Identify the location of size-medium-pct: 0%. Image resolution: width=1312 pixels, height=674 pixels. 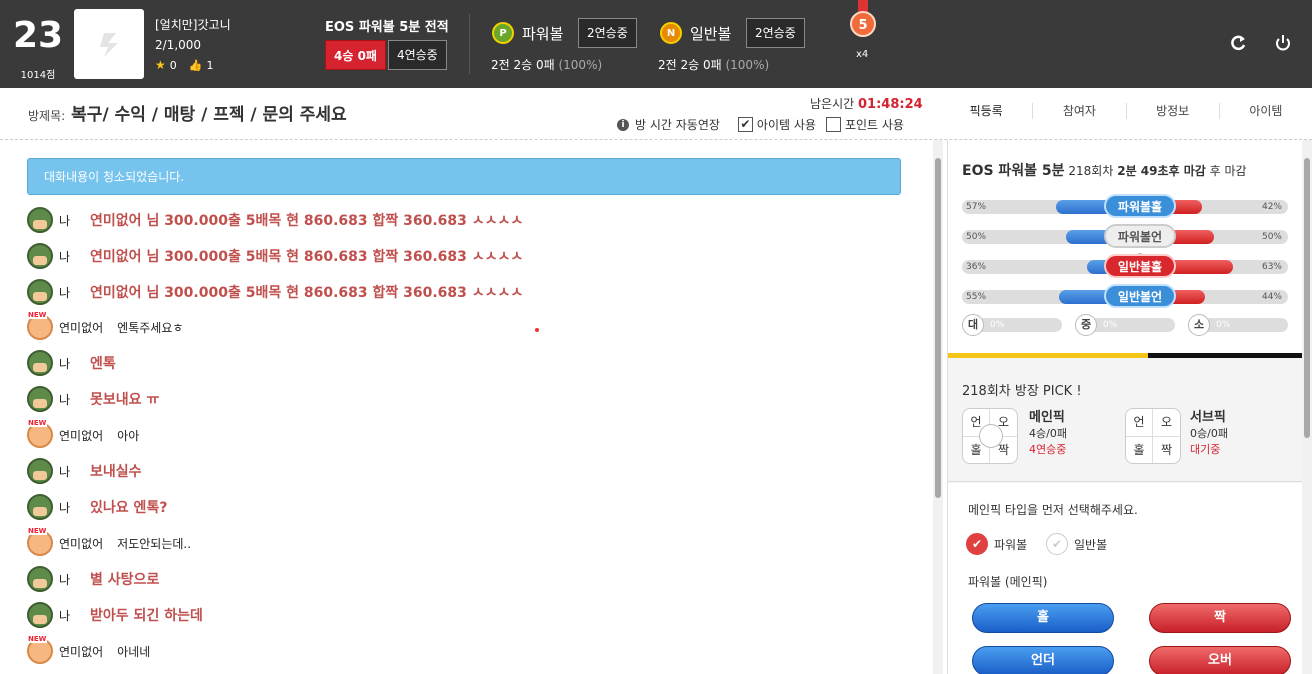
(1110, 325).